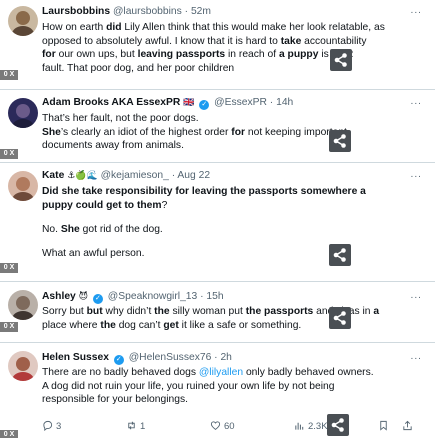  What do you see at coordinates (181, 54) in the screenshot?
I see `bold-text: leaving passports` at bounding box center [181, 54].